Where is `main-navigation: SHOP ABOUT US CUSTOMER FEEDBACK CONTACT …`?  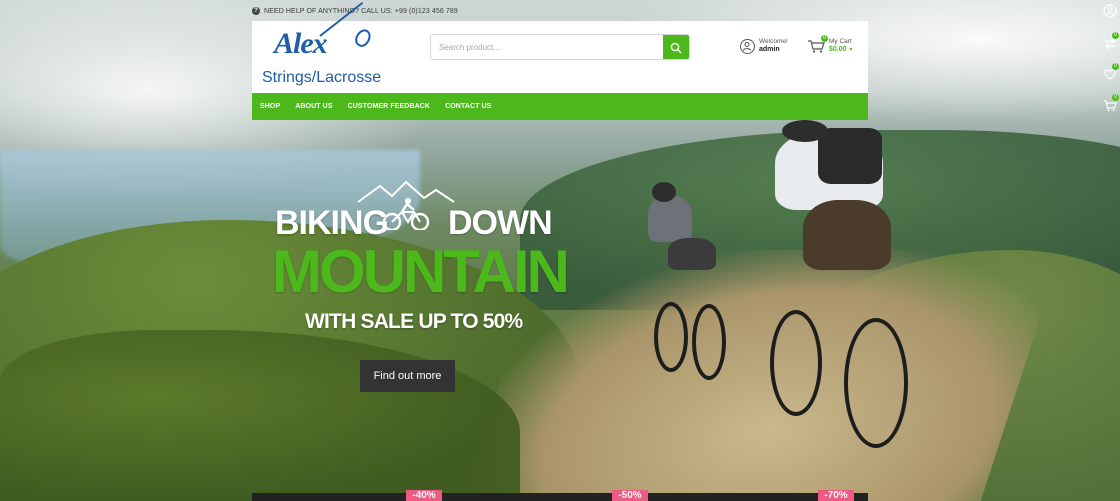
main-navigation: SHOP ABOUT US CUSTOMER FEEDBACK CONTACT … is located at coordinates (560, 106).